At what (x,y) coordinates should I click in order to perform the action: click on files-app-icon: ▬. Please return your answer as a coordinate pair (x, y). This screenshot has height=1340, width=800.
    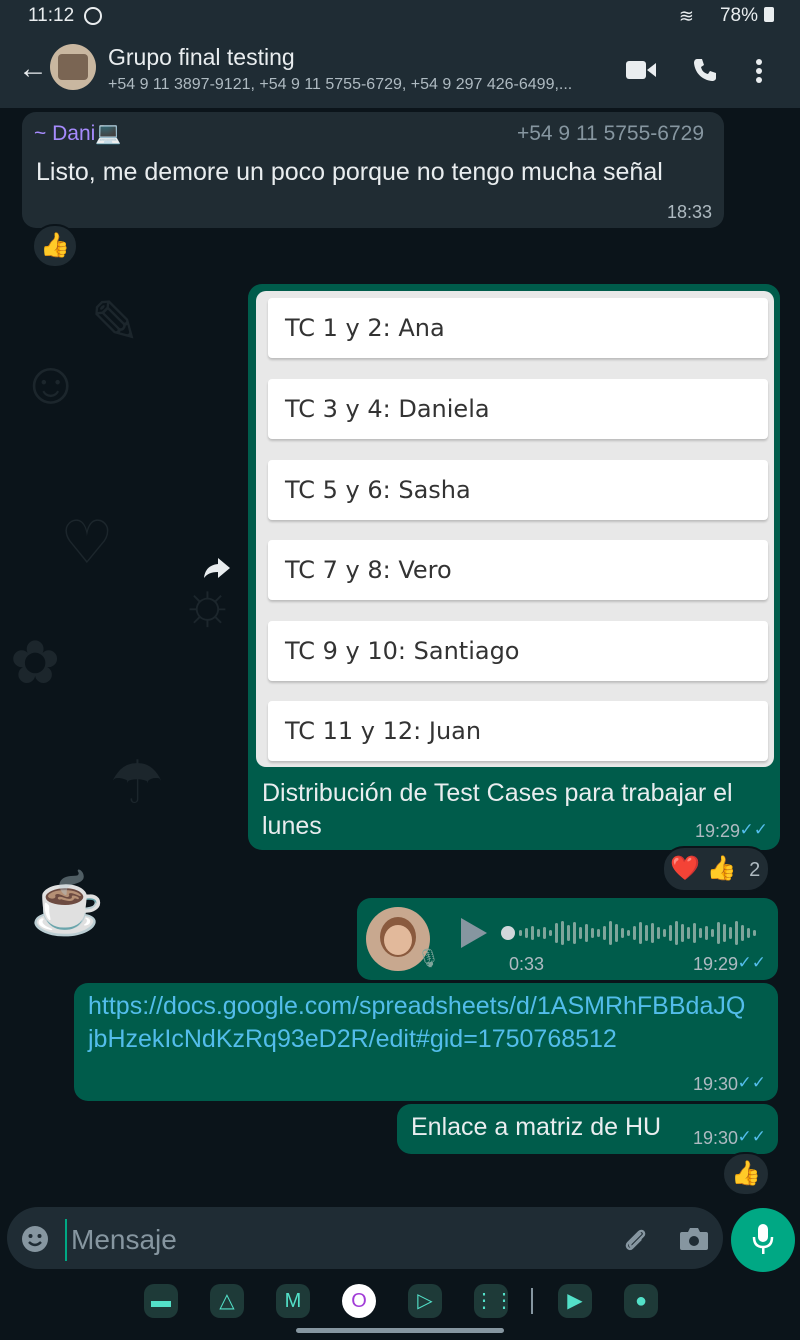
    Looking at the image, I should click on (161, 1301).